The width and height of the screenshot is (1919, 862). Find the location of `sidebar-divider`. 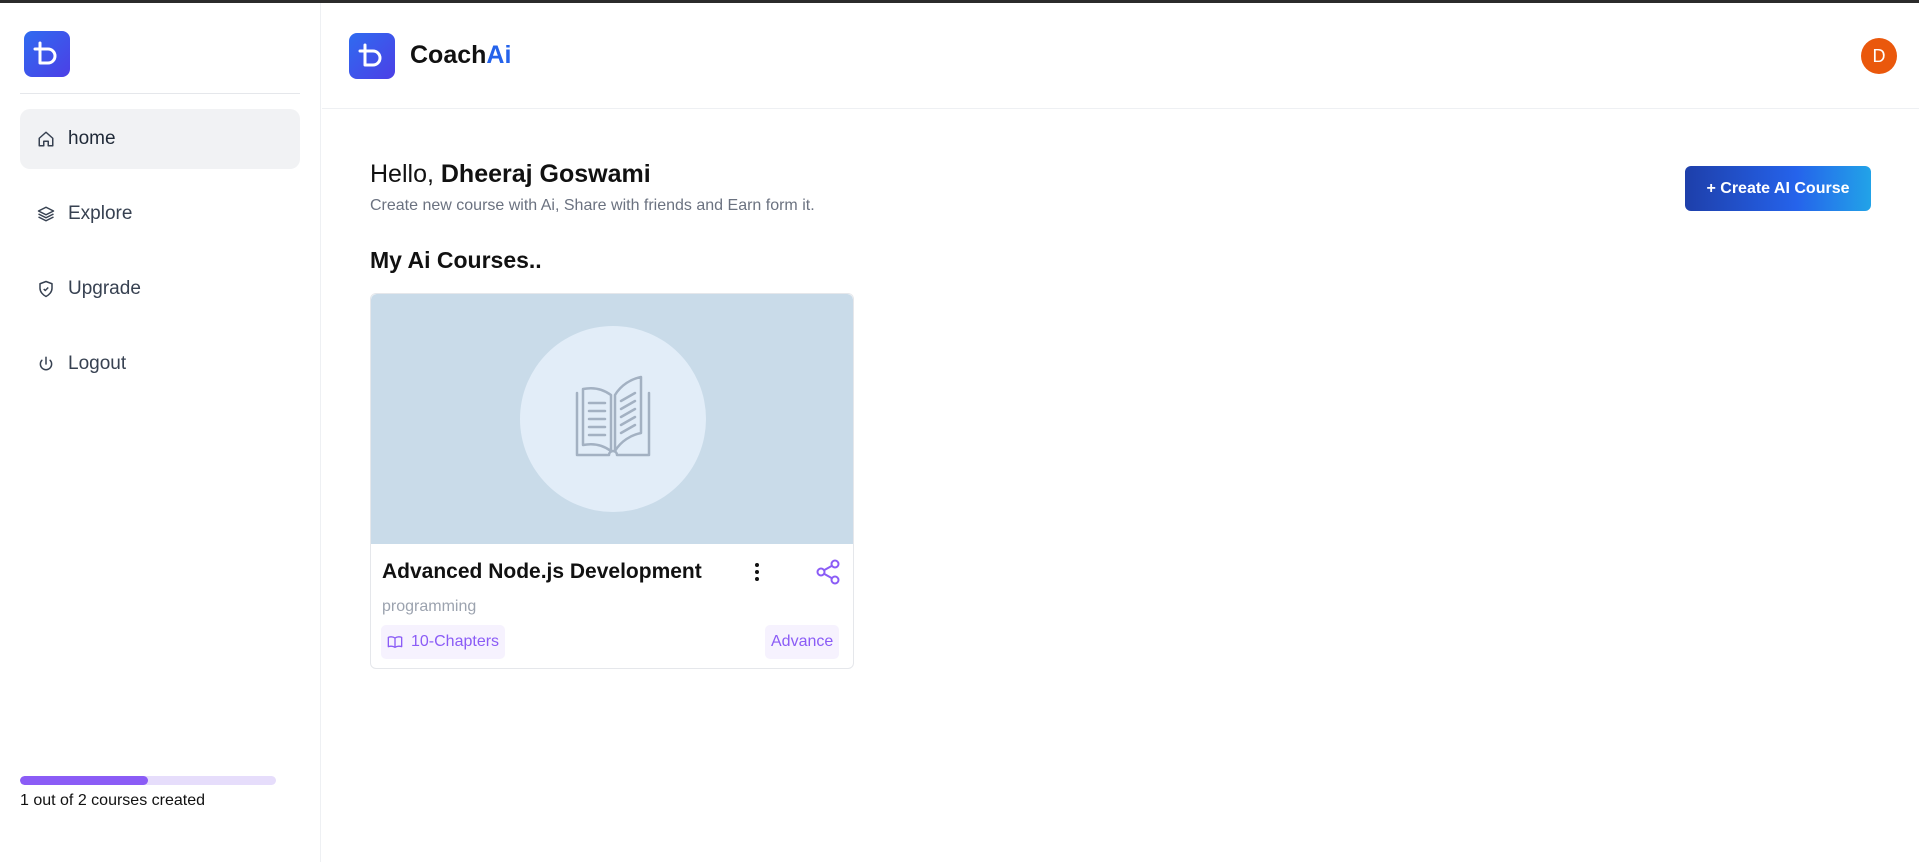

sidebar-divider is located at coordinates (160, 93).